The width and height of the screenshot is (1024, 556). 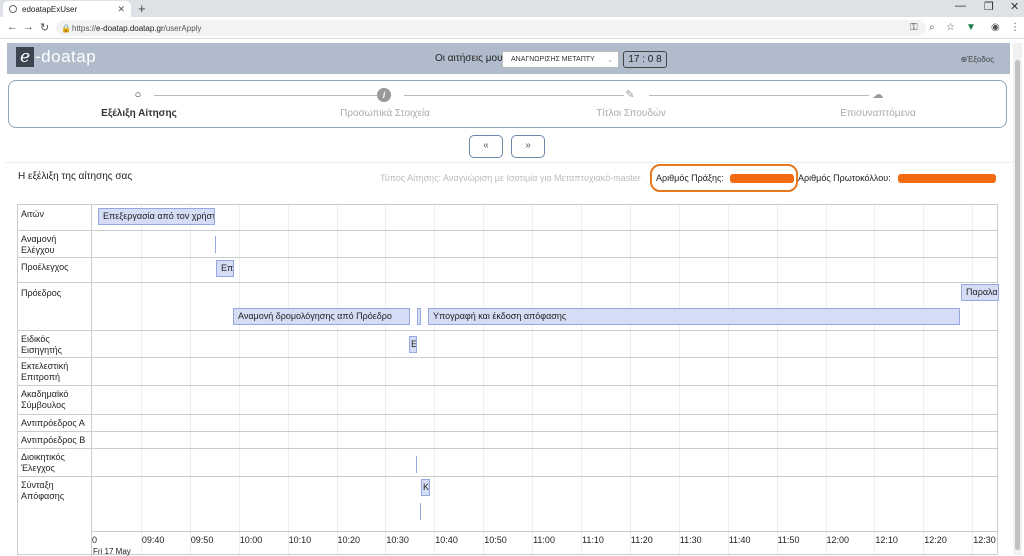 I want to click on time-tick-label: 12:00, so click(x=838, y=540).